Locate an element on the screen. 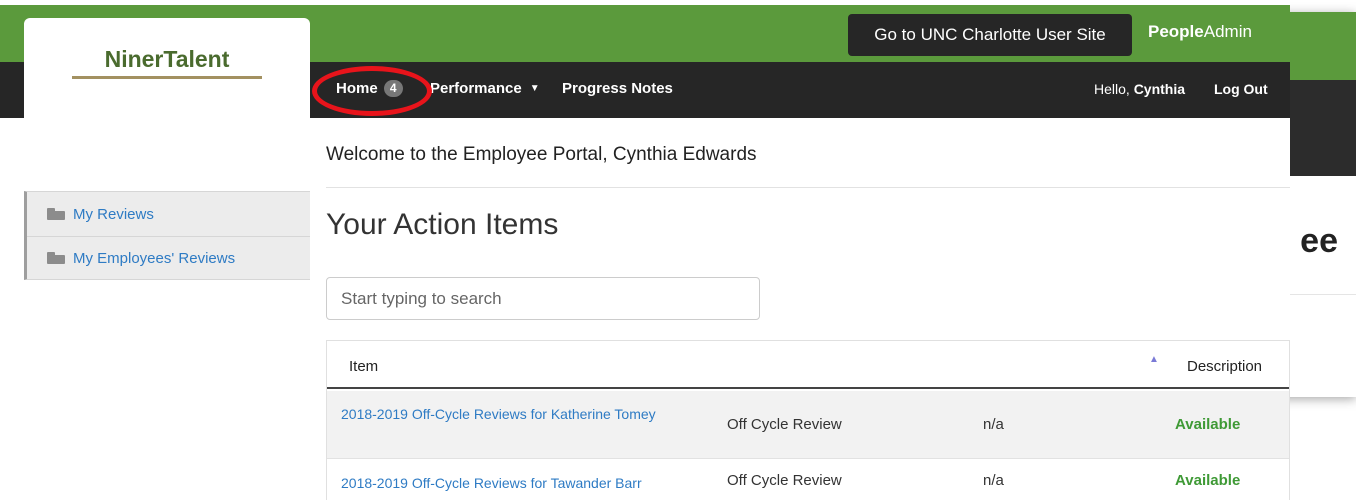 The width and height of the screenshot is (1356, 500). content-divider is located at coordinates (808, 187).